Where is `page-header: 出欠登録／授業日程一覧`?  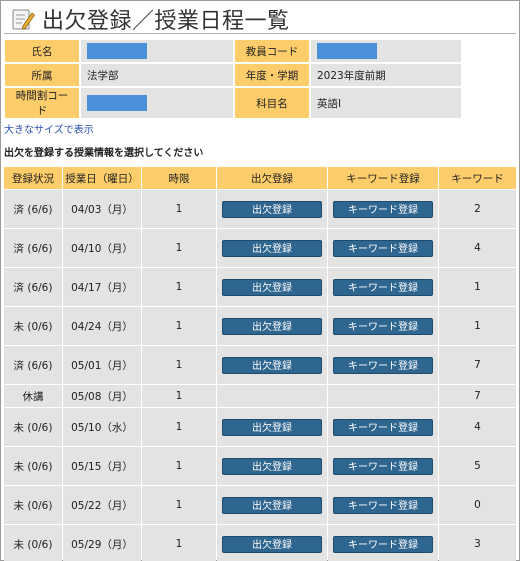 page-header: 出欠登録／授業日程一覧 is located at coordinates (150, 19).